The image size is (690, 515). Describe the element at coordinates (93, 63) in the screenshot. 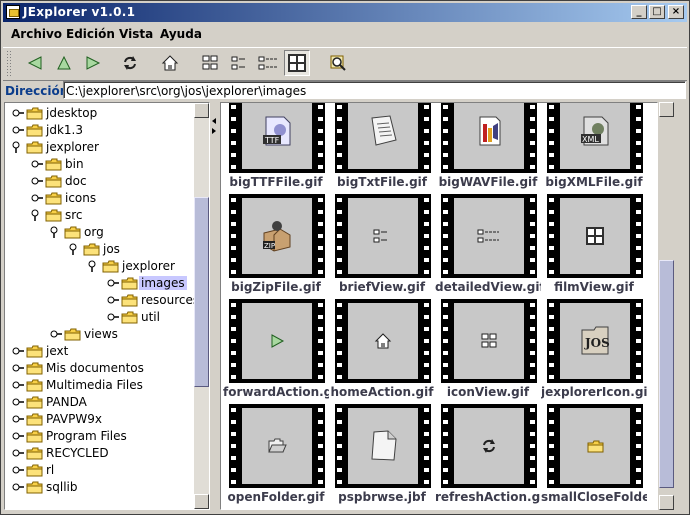

I see `forward-button` at that location.